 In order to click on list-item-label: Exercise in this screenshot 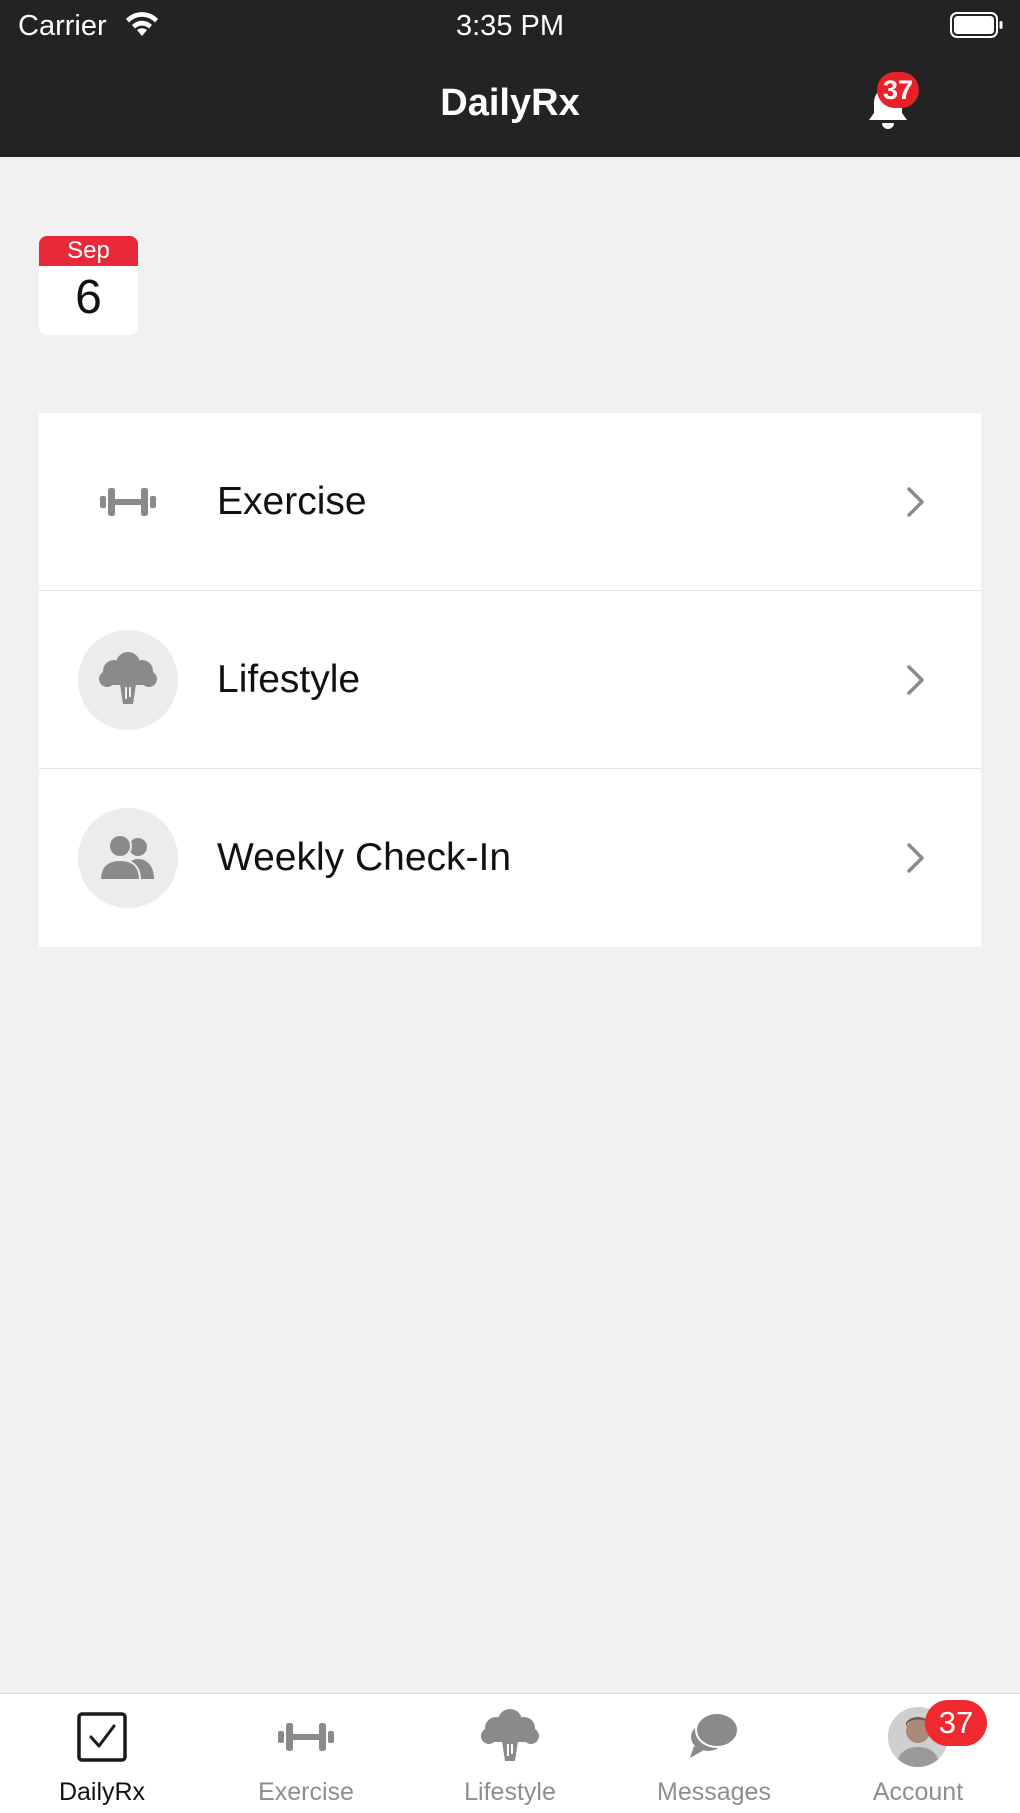, I will do `click(292, 501)`.